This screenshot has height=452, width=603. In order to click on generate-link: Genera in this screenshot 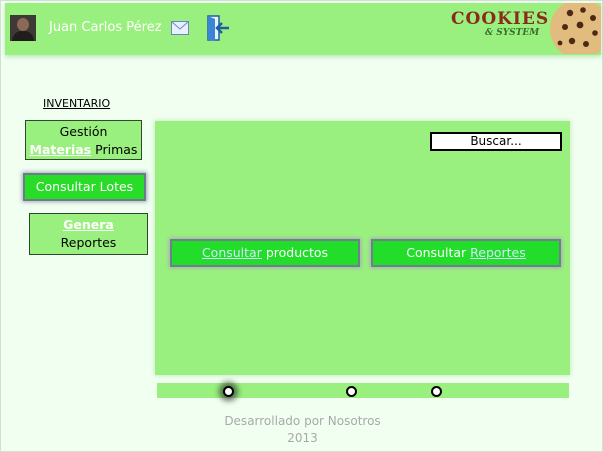, I will do `click(88, 224)`.